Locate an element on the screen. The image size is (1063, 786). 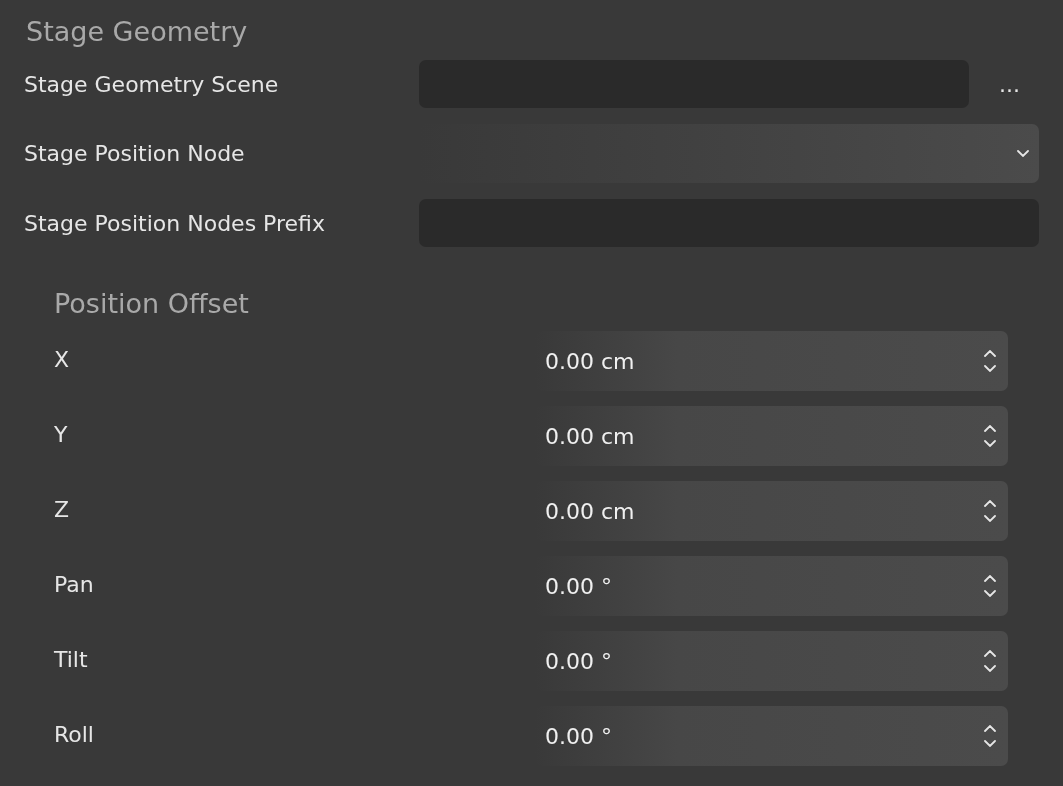
field-label: Z is located at coordinates (62, 509).